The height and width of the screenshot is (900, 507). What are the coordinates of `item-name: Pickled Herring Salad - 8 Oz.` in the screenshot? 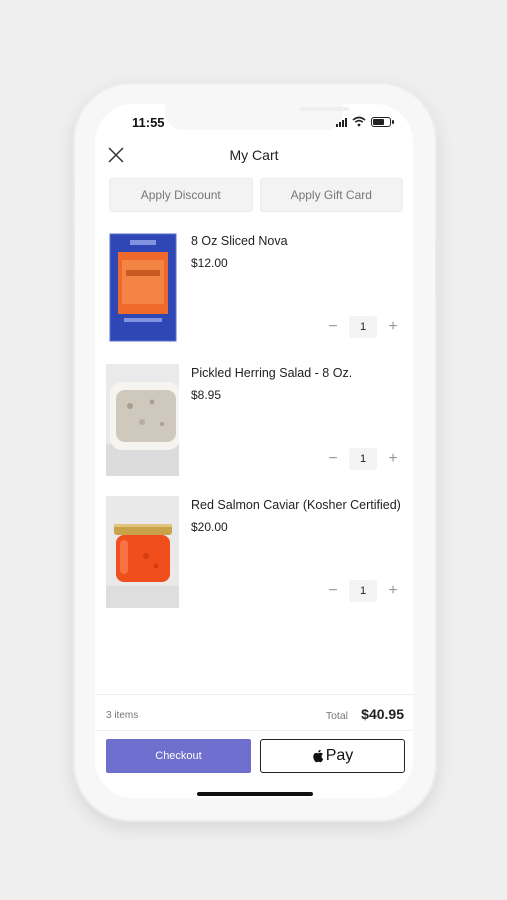 It's located at (272, 373).